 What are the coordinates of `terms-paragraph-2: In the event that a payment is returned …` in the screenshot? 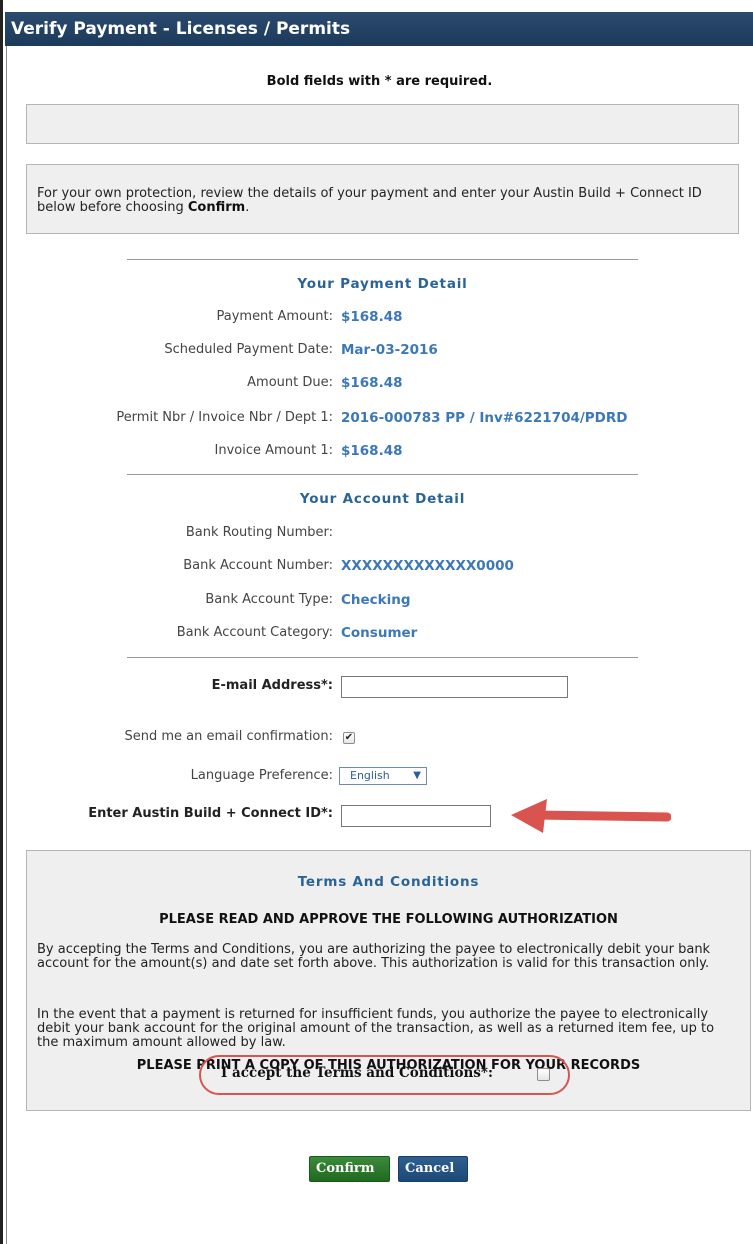 It's located at (376, 1028).